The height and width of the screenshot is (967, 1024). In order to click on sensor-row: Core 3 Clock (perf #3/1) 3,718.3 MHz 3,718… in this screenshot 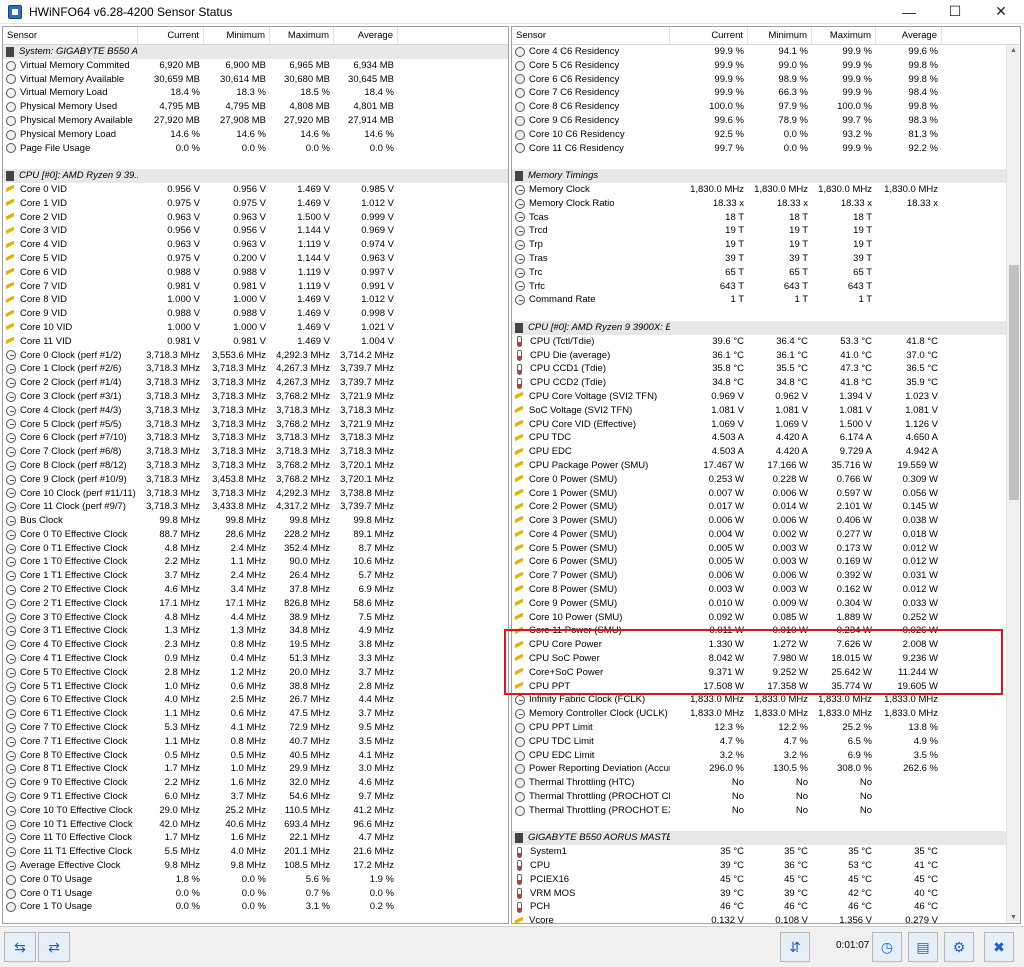, I will do `click(255, 397)`.